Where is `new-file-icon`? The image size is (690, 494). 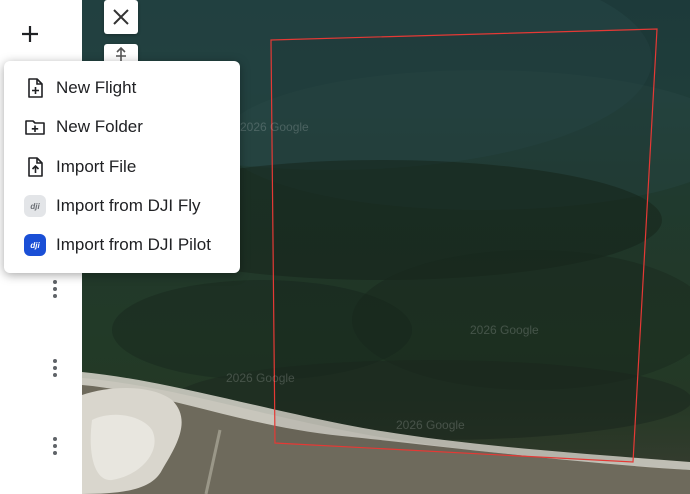
new-file-icon is located at coordinates (35, 88).